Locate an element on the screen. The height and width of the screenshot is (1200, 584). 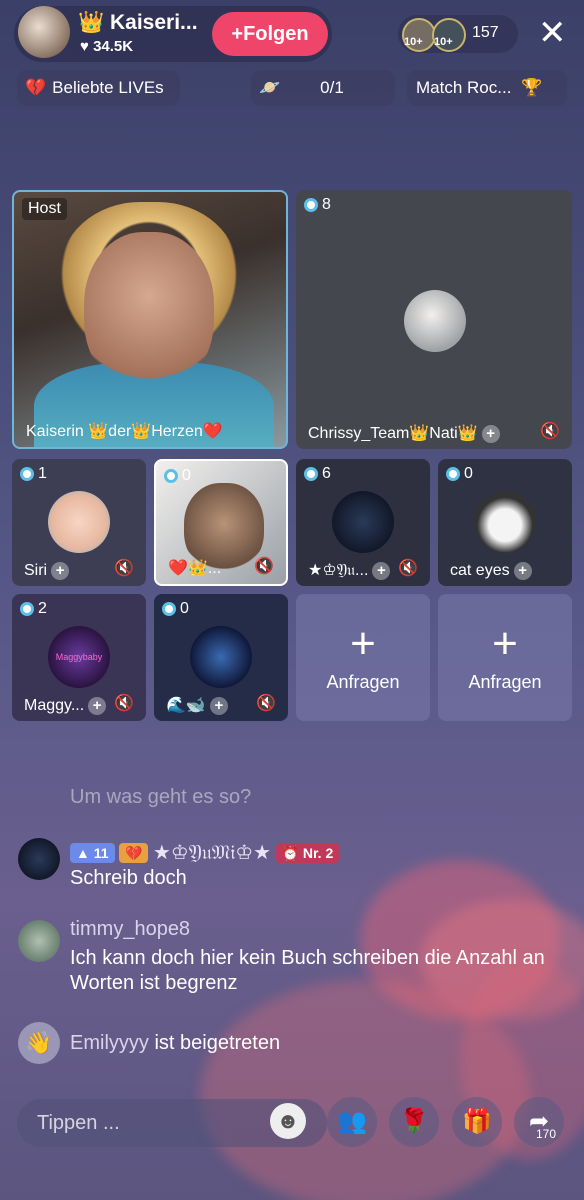
gift-icon: 🎁 is located at coordinates (477, 1122).